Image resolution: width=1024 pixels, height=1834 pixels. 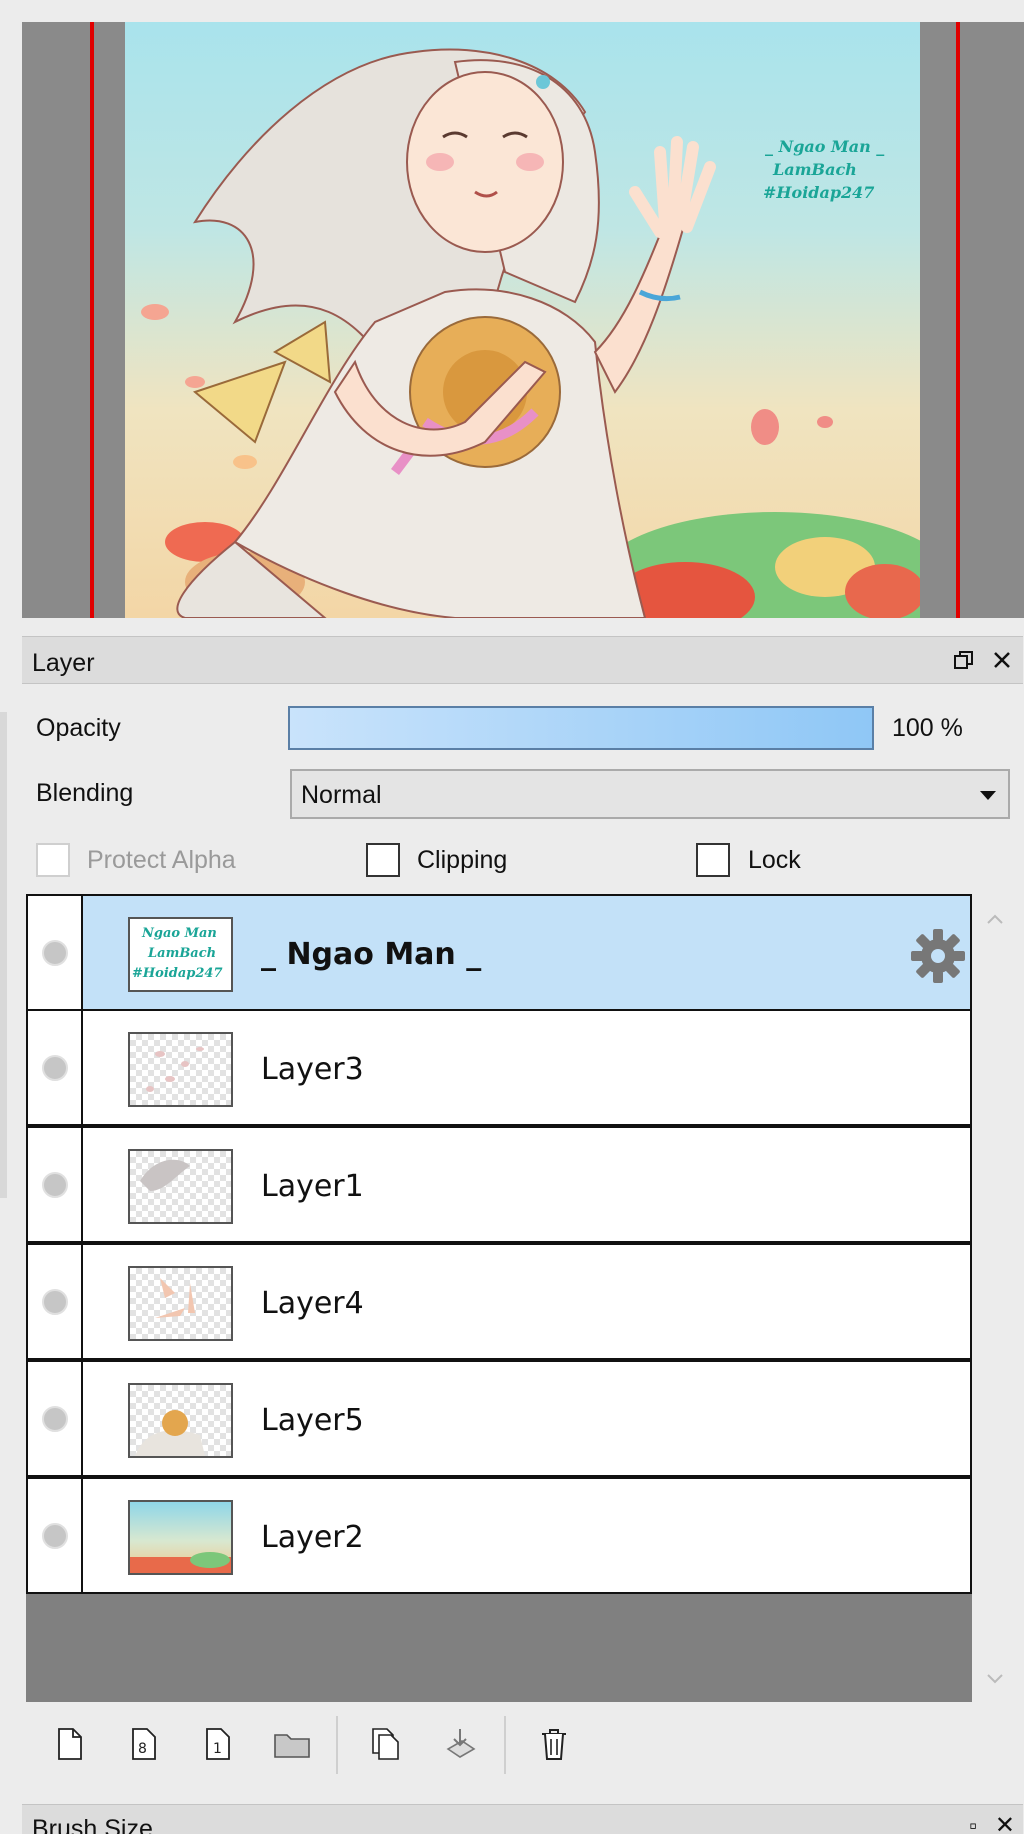 What do you see at coordinates (499, 952) in the screenshot?
I see `layer-row: Ngao Man LamBach #Hoidap247 _ Ngao Man _` at bounding box center [499, 952].